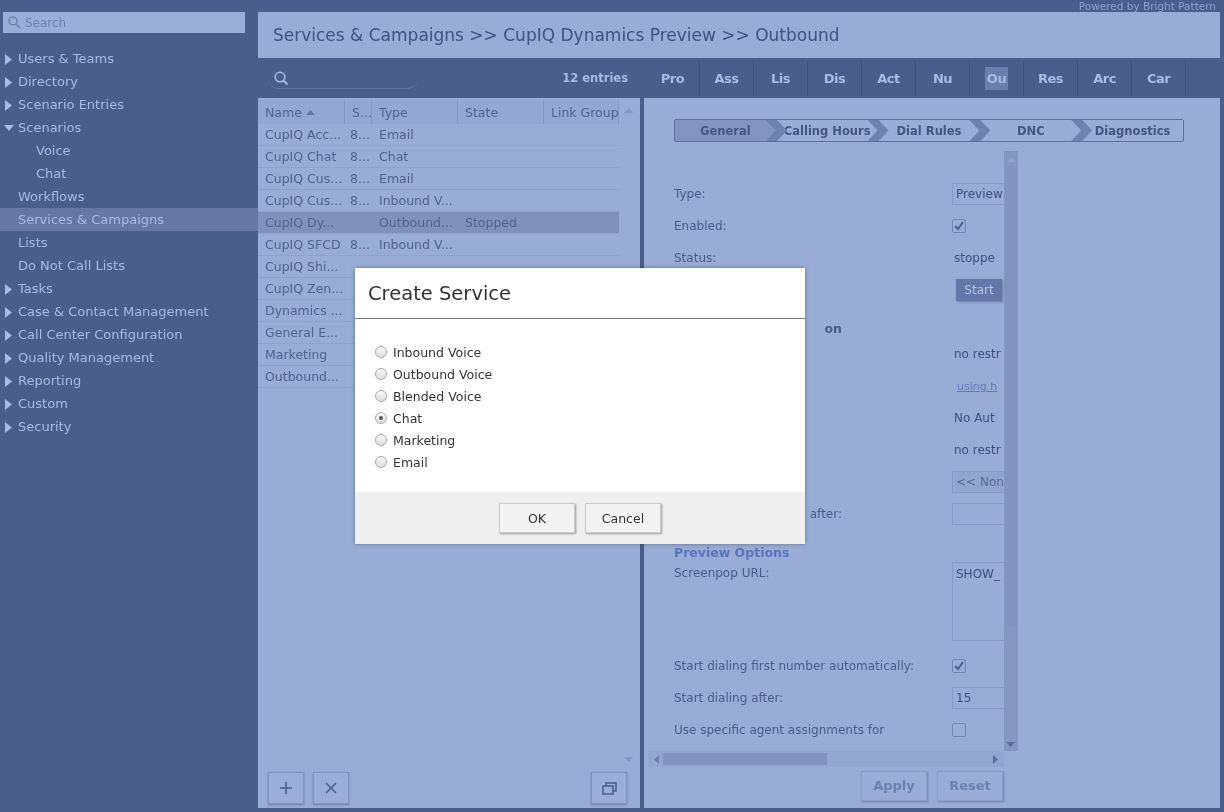 The height and width of the screenshot is (812, 1224). I want to click on dialog-button: Cancel, so click(623, 518).